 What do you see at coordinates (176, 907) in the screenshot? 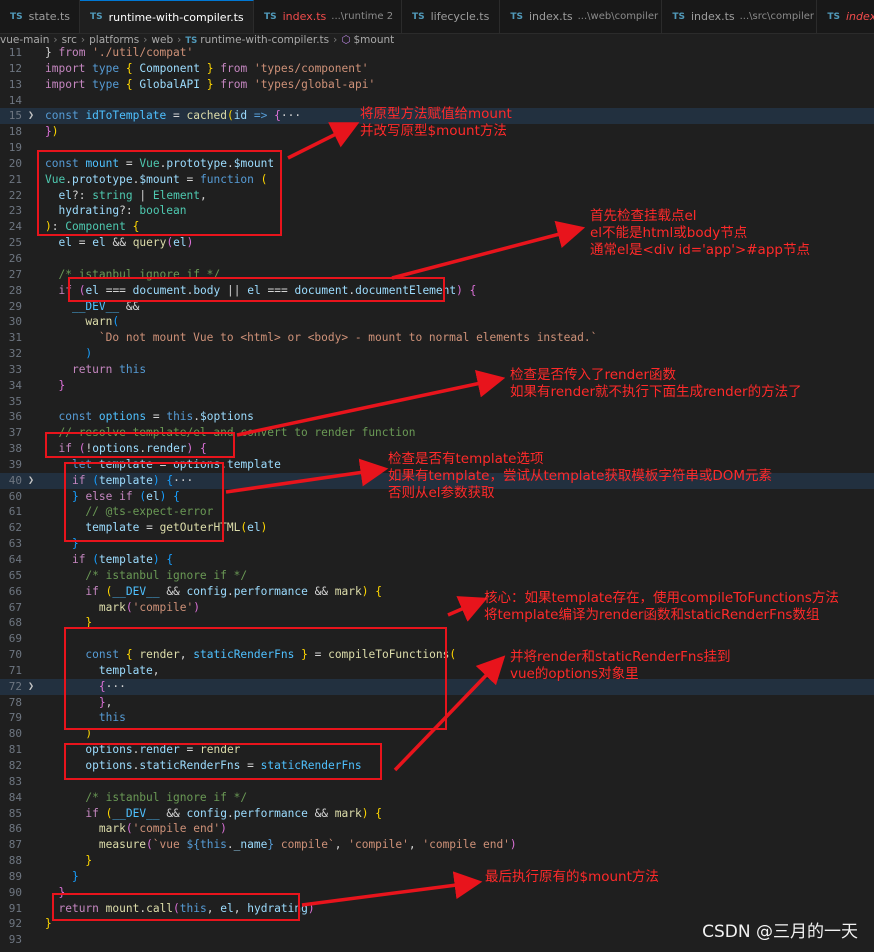
I see `highlight-box-return-mount` at bounding box center [176, 907].